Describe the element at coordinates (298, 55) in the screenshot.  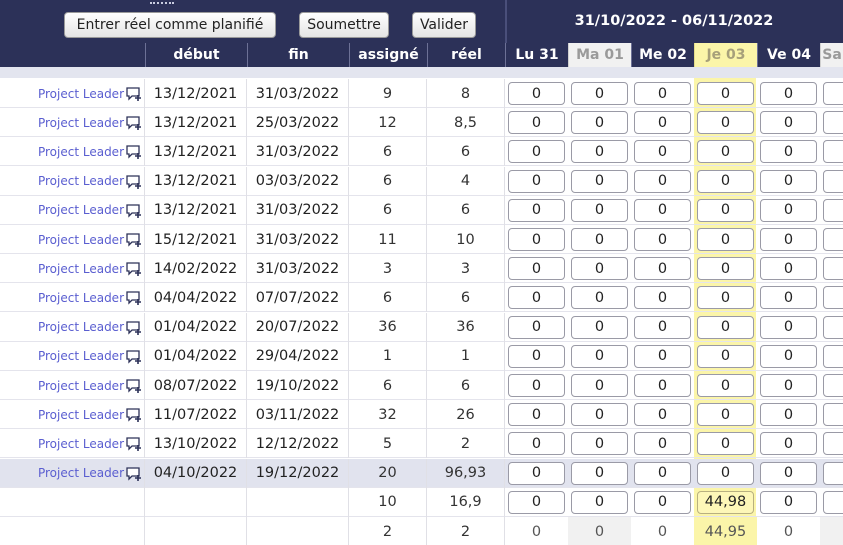
I see `header-end: fin` at that location.